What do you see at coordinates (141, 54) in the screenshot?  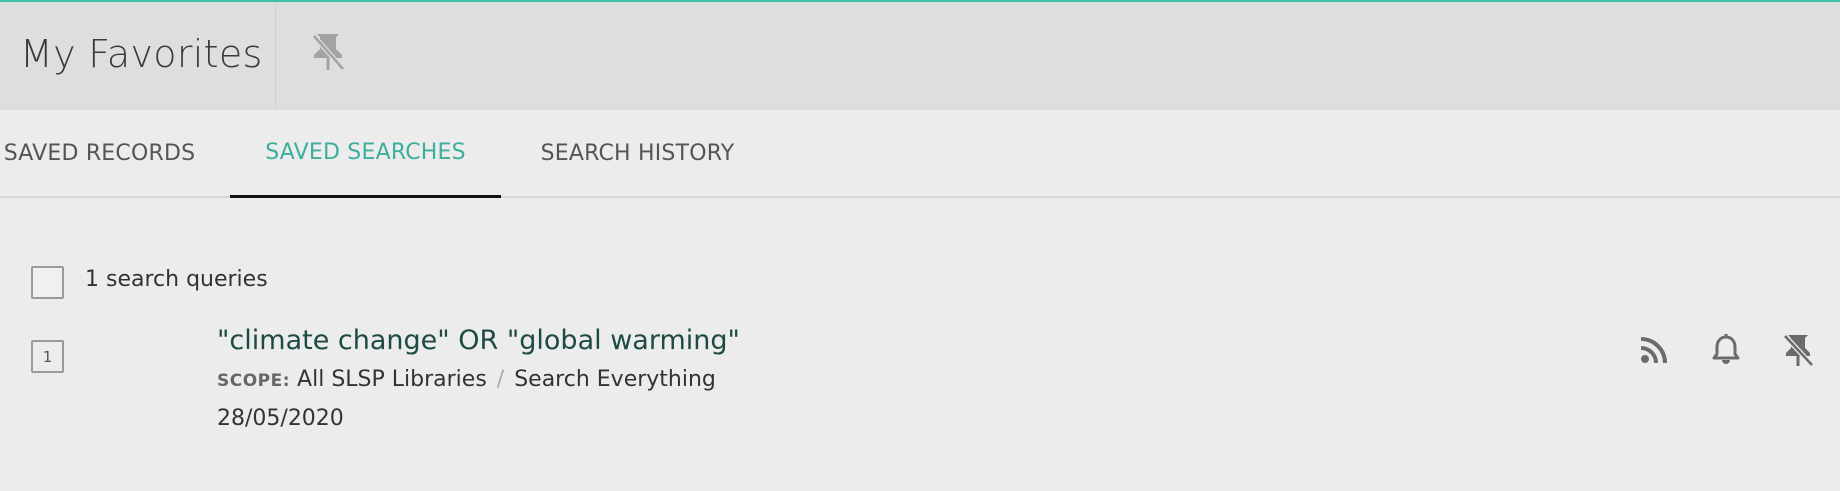 I see `page-title: My Favorites` at bounding box center [141, 54].